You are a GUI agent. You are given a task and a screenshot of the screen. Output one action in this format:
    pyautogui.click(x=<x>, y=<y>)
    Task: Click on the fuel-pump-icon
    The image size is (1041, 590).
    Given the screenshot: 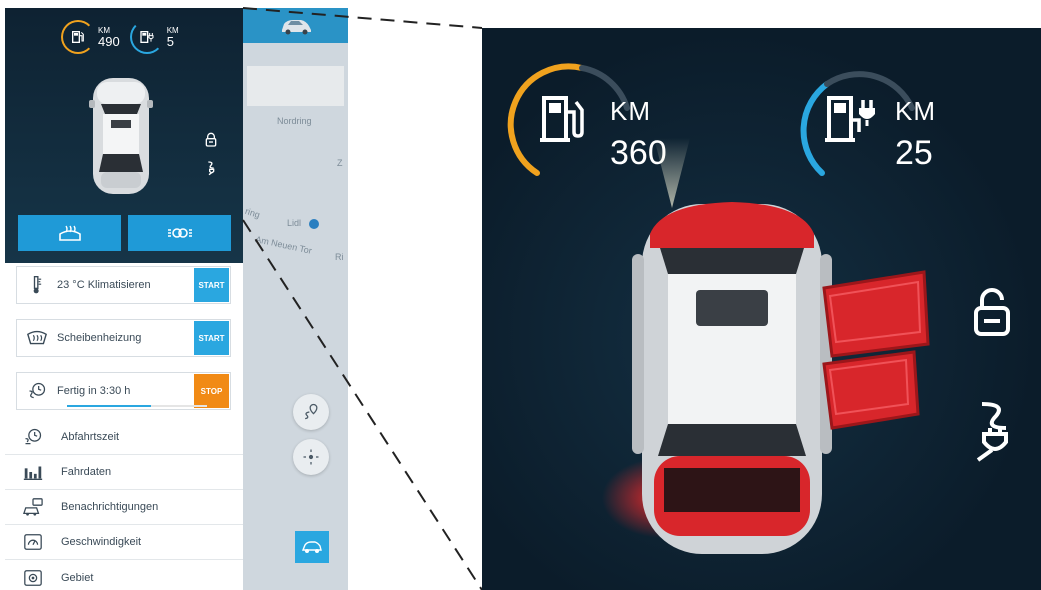 What is the action you would take?
    pyautogui.click(x=562, y=119)
    